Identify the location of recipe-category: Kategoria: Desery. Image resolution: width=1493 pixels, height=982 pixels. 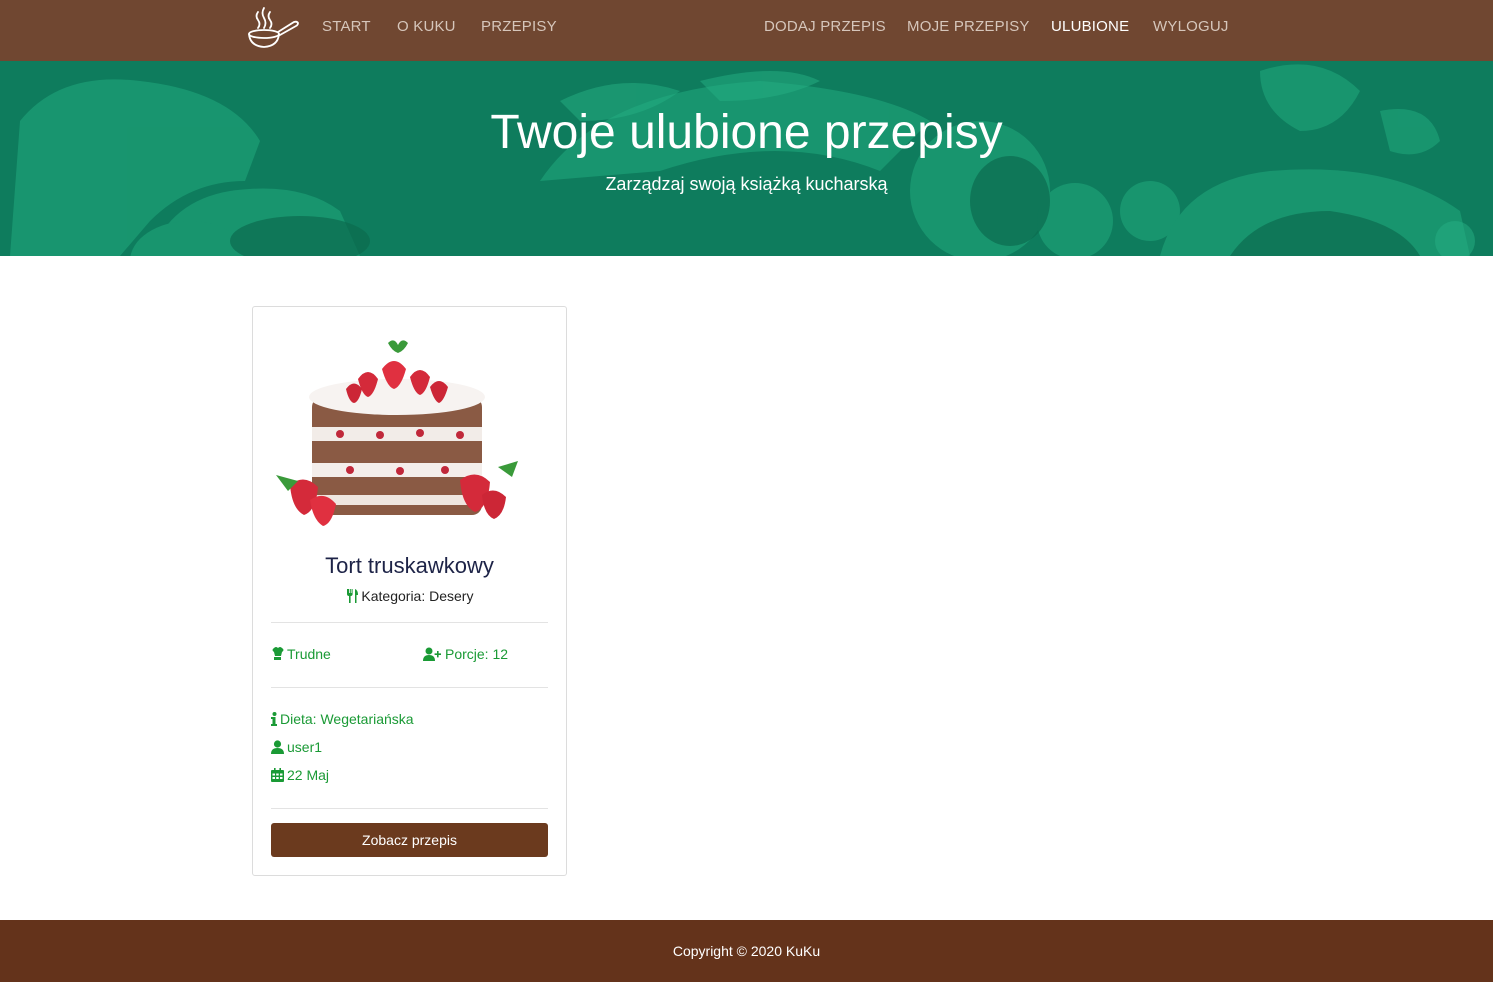
(409, 596).